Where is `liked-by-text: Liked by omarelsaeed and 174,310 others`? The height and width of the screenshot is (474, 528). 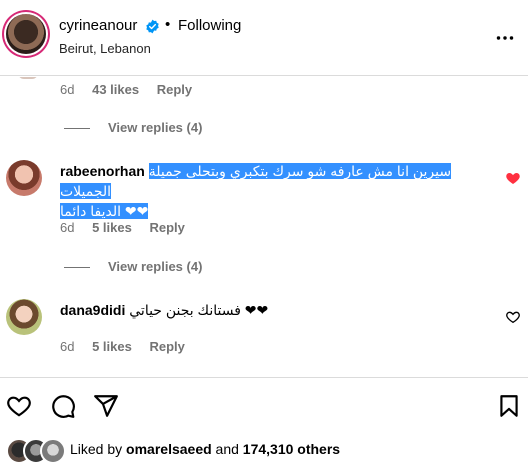 liked-by-text: Liked by omarelsaeed and 174,310 others is located at coordinates (205, 449).